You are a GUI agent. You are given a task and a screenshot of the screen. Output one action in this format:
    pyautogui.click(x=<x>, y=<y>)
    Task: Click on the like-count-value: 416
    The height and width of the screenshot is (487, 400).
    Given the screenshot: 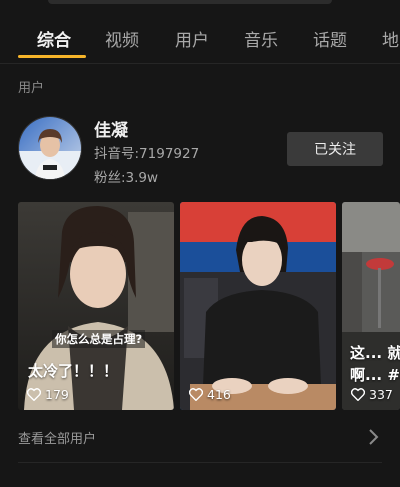 What is the action you would take?
    pyautogui.click(x=219, y=394)
    